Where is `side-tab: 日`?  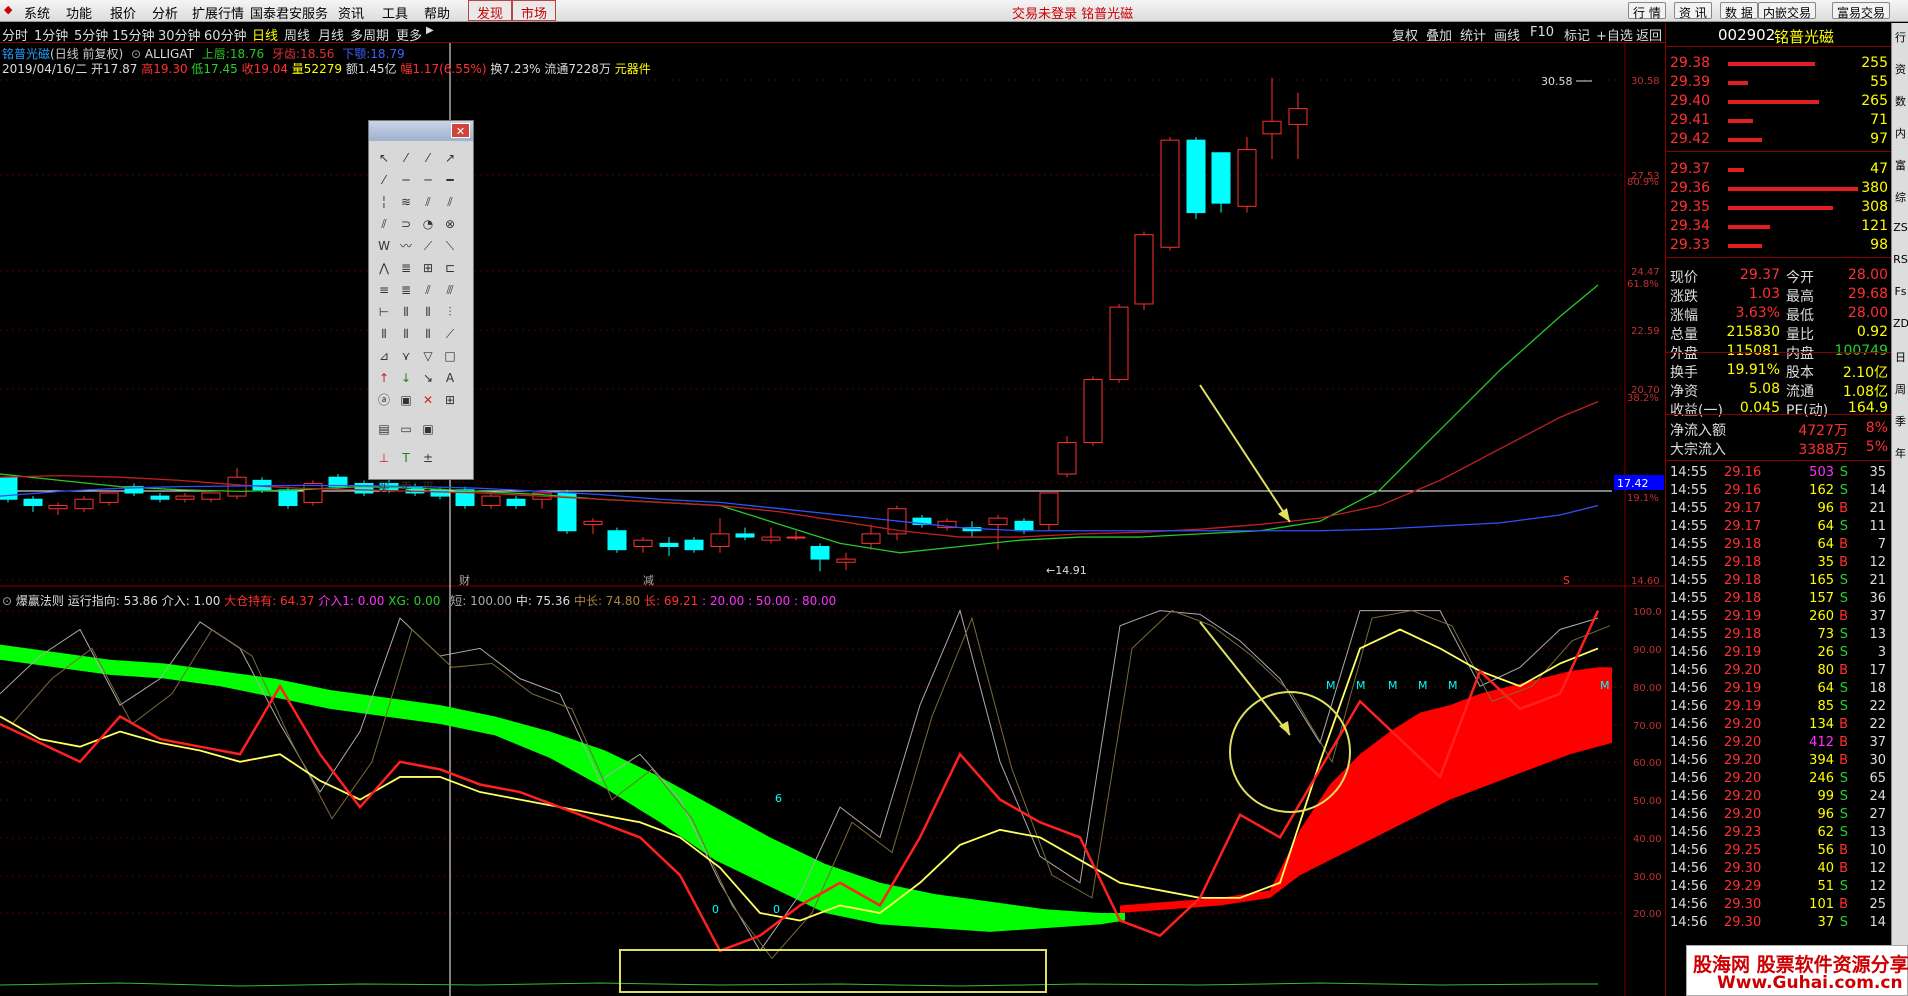
side-tab: 日 is located at coordinates (1900, 357).